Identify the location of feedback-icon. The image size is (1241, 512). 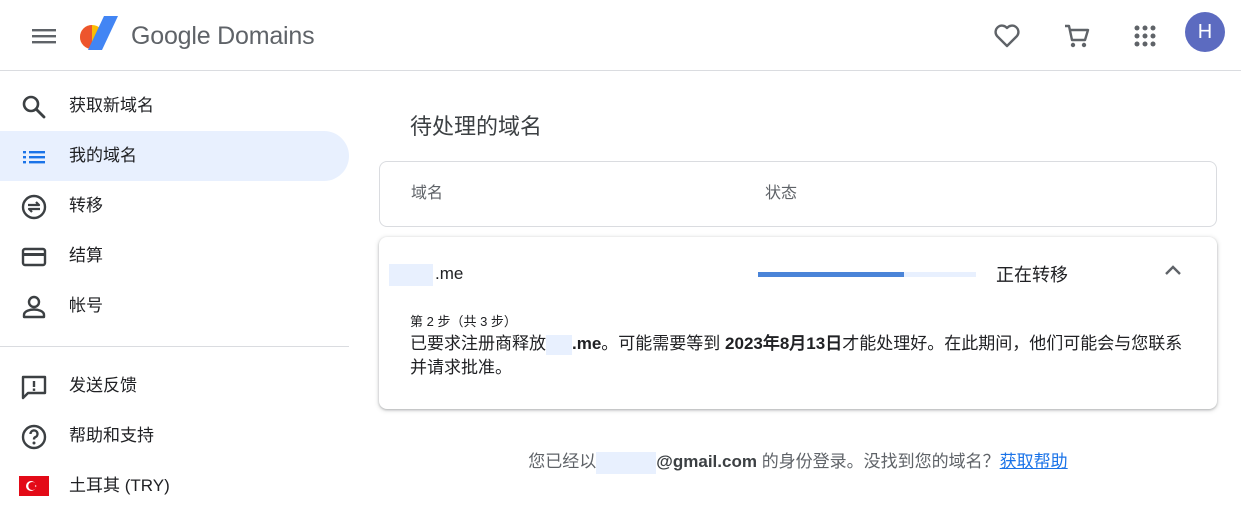
(34, 387).